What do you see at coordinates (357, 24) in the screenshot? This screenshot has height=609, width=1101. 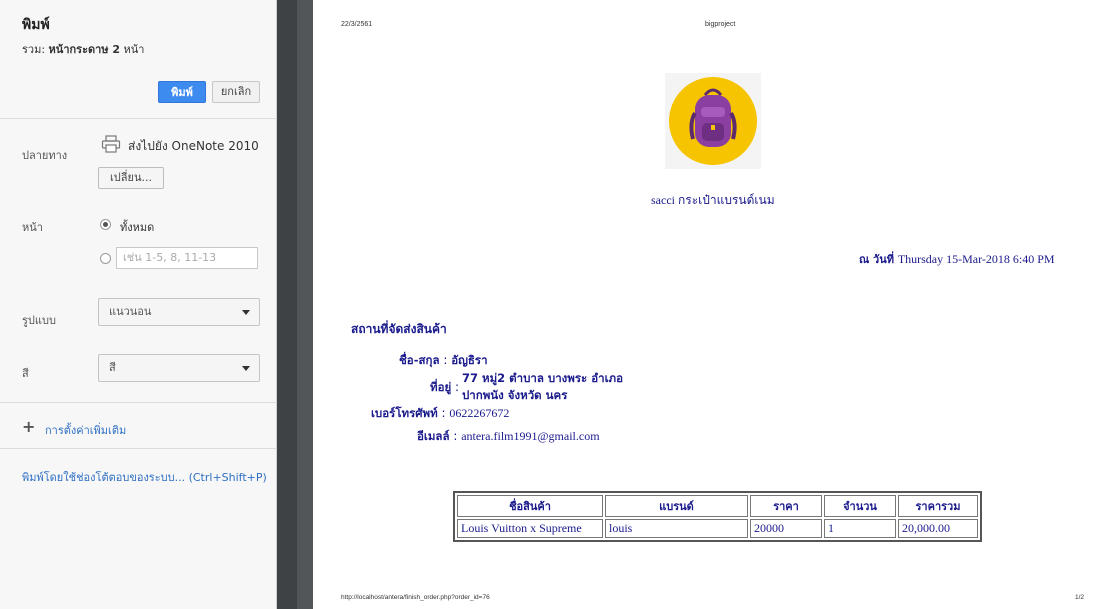 I see `header-date: 22/3/2561` at bounding box center [357, 24].